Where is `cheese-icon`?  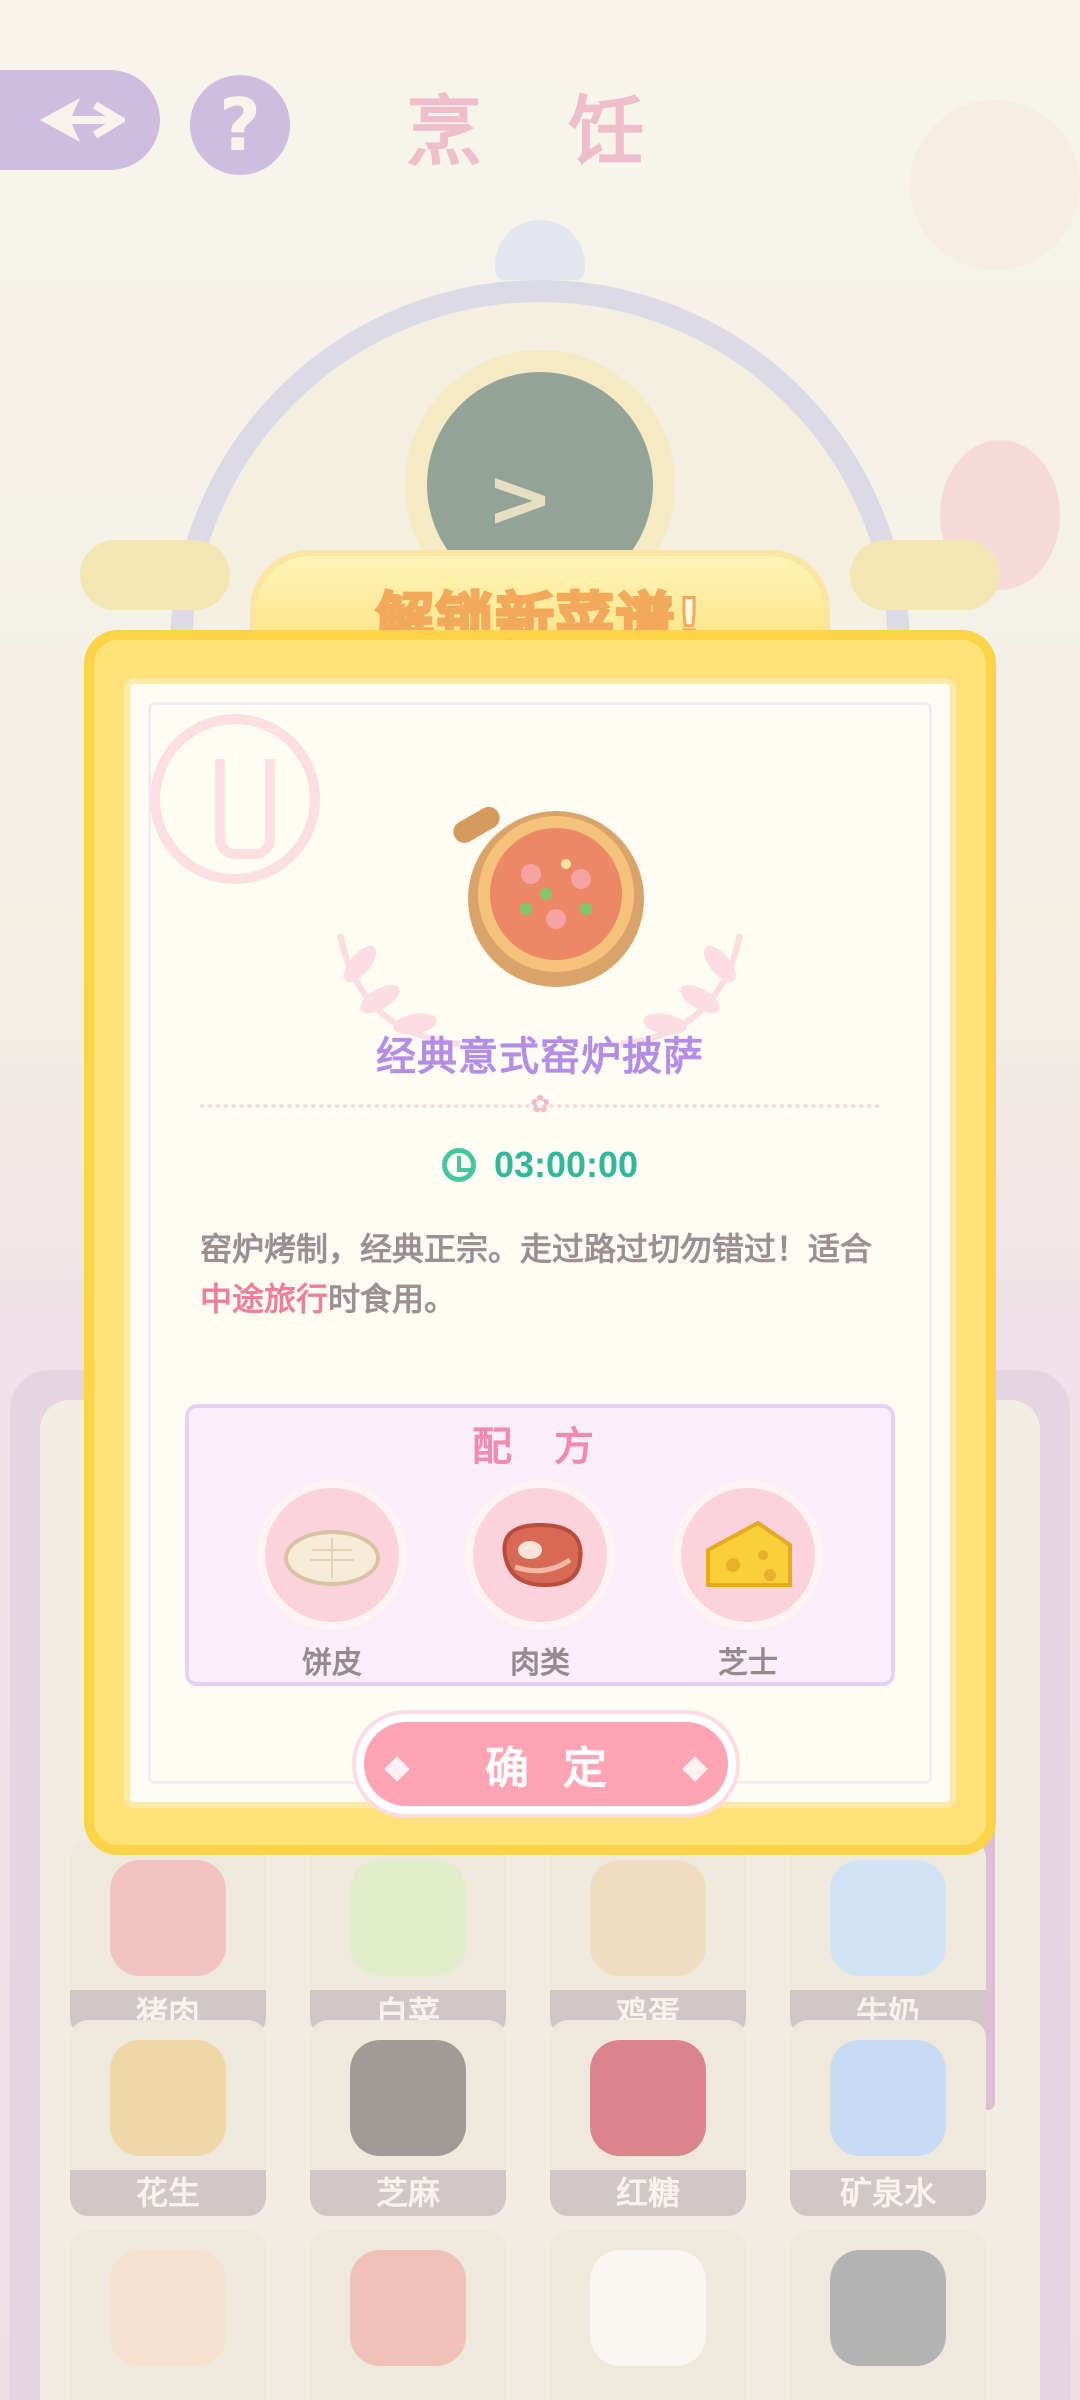 cheese-icon is located at coordinates (749, 1553).